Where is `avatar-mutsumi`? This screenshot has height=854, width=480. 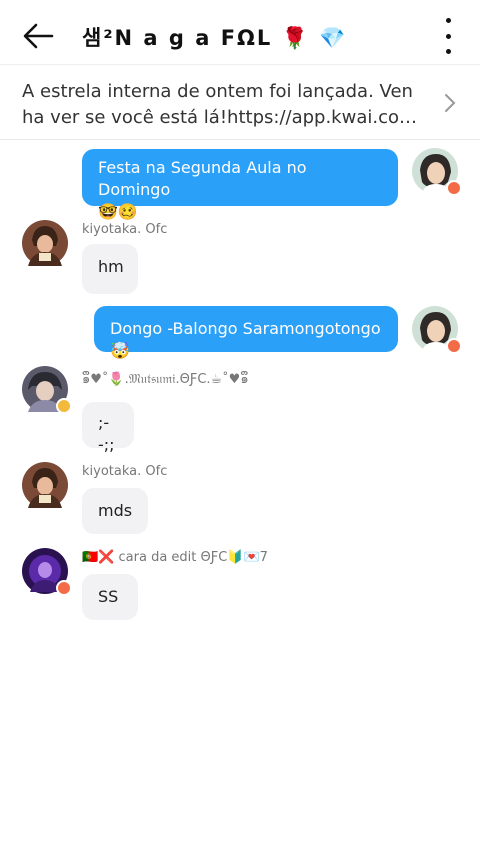
avatar-mutsumi is located at coordinates (47, 391).